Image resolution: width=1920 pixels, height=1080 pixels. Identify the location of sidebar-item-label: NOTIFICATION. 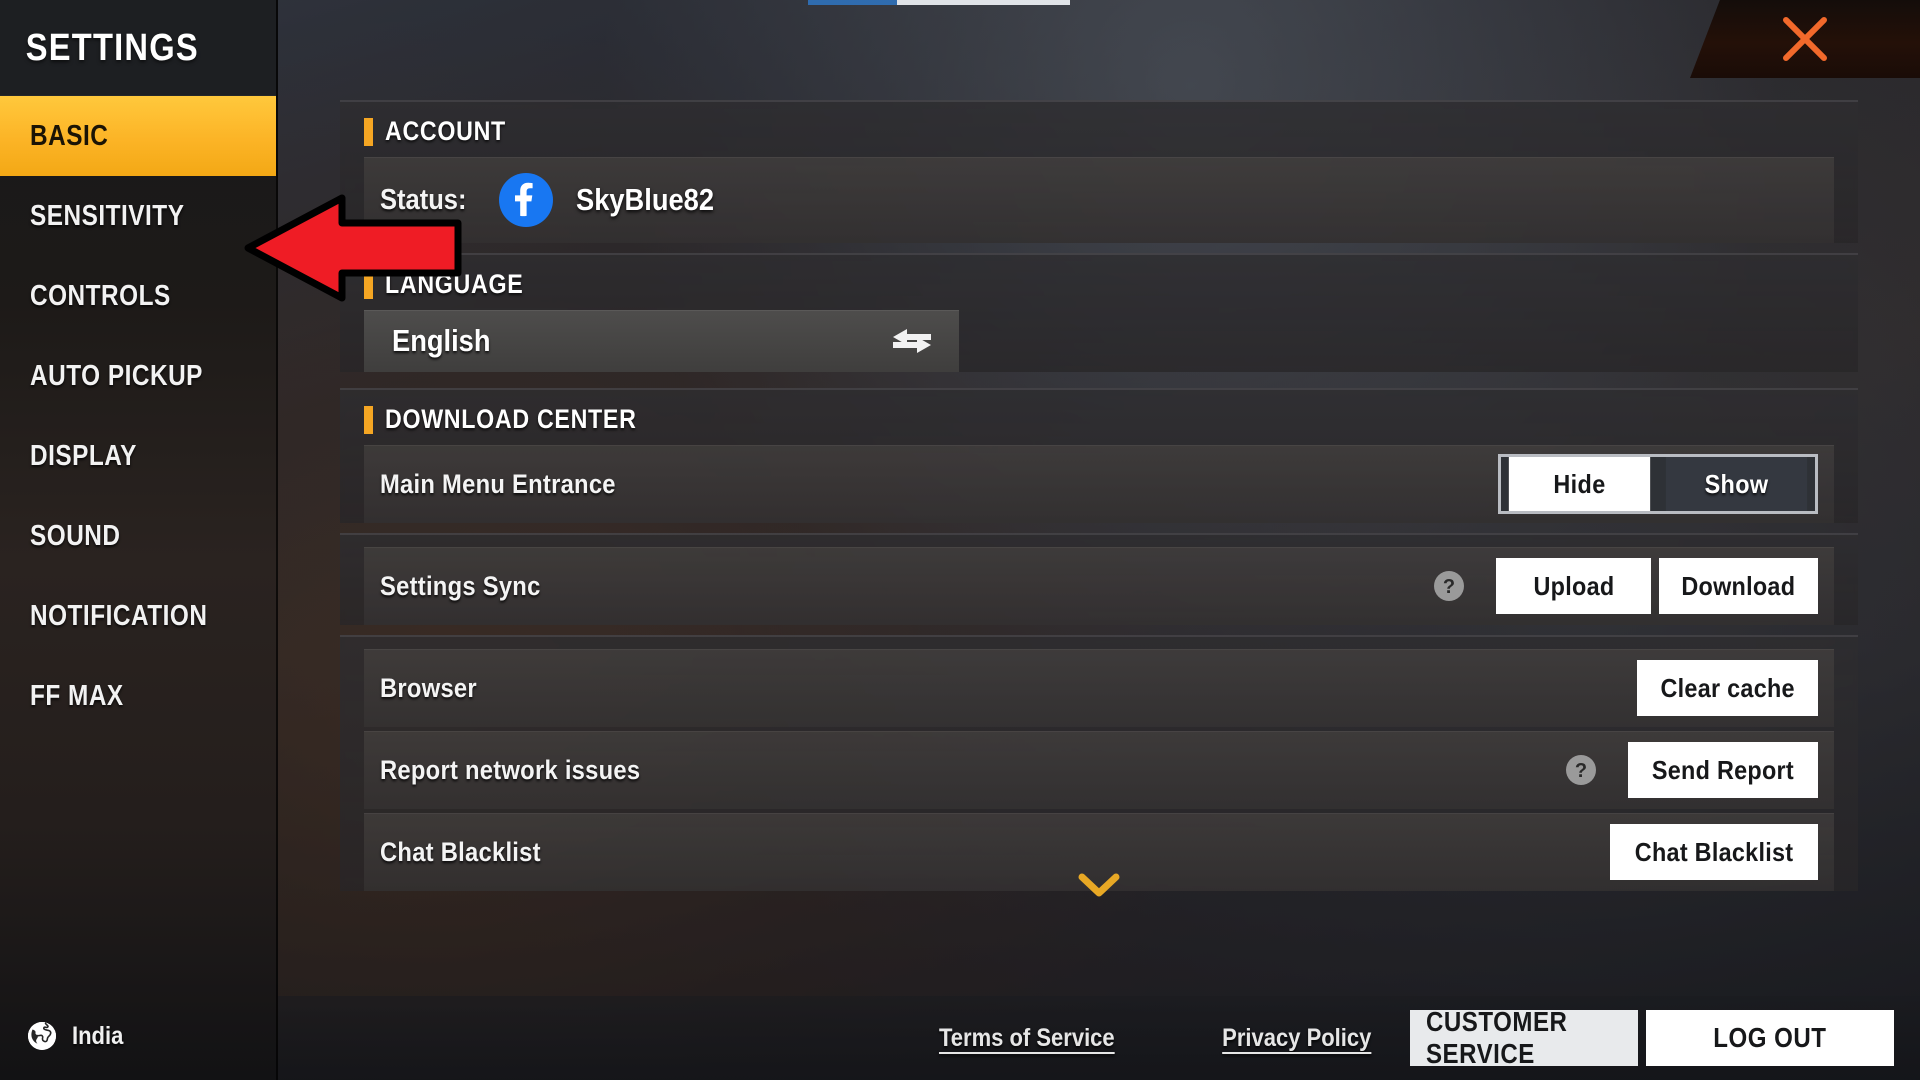
(119, 615).